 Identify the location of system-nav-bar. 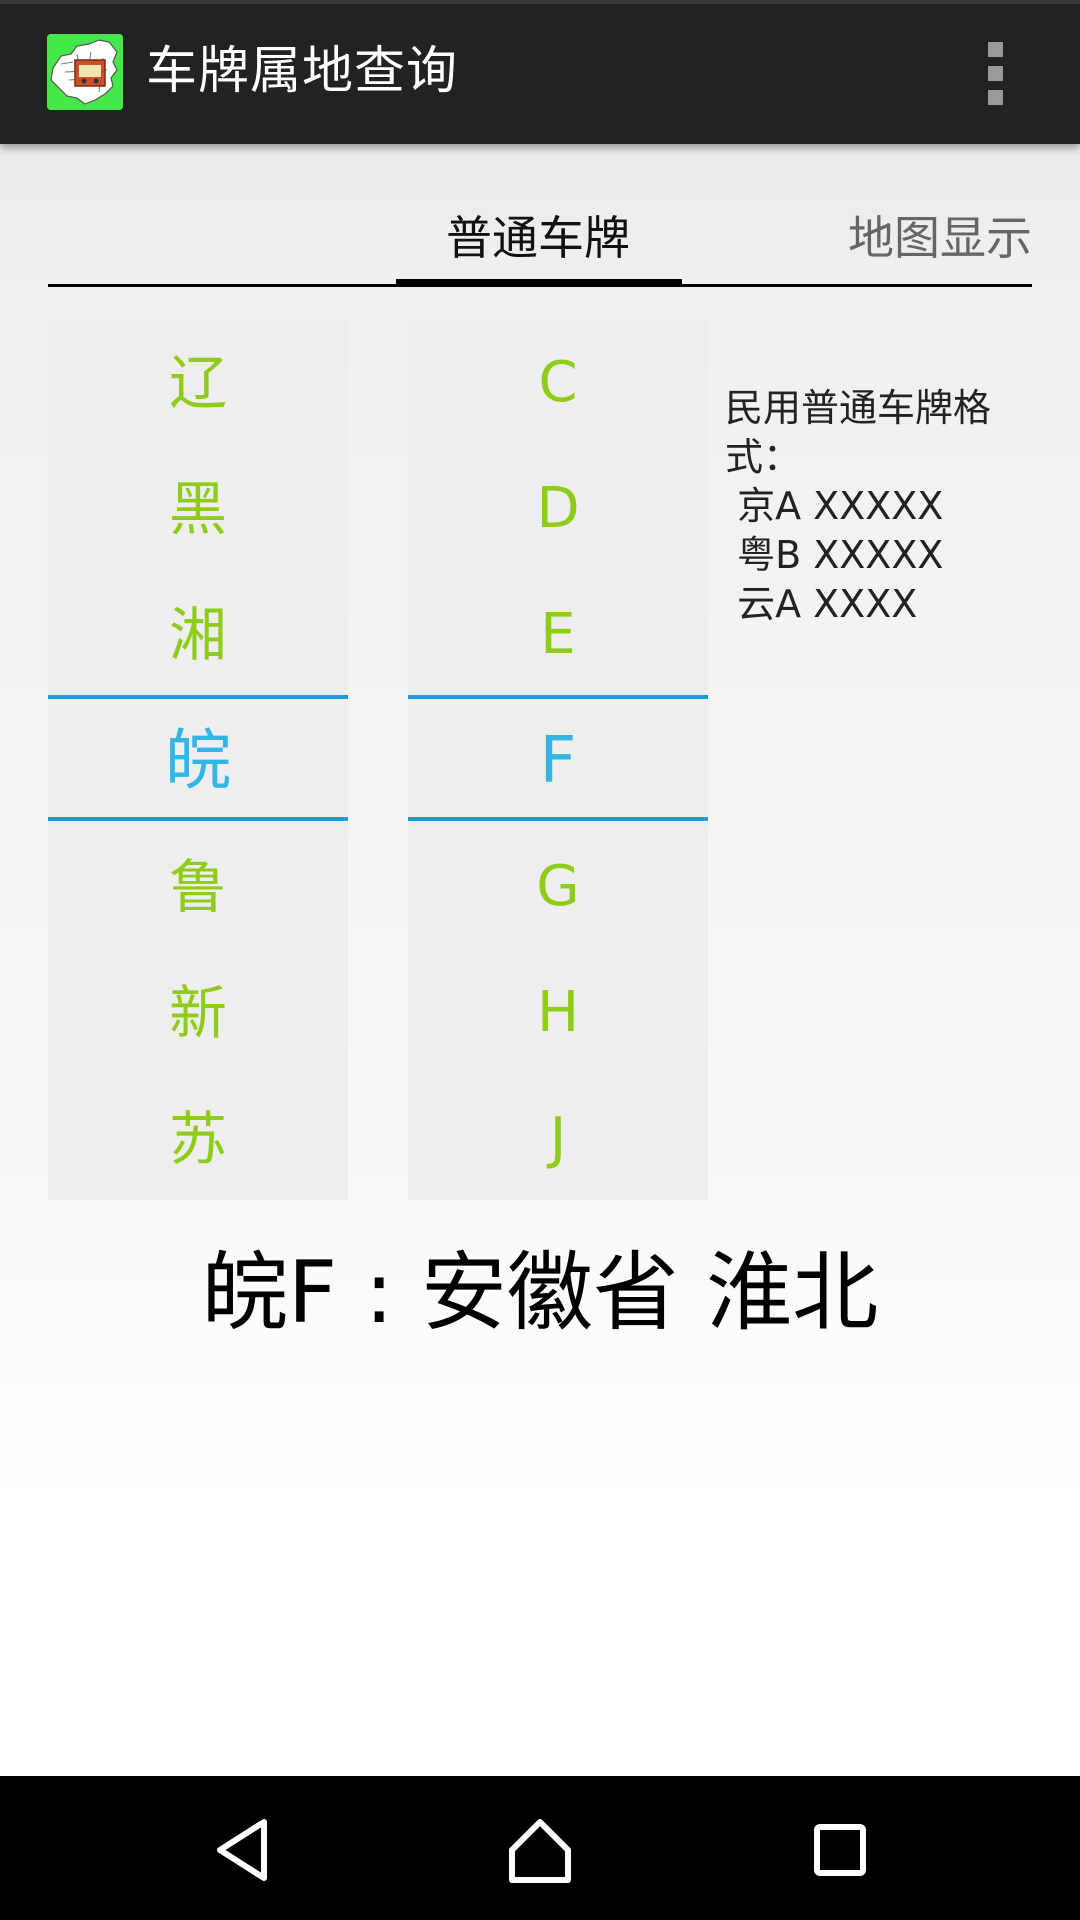
(540, 1848).